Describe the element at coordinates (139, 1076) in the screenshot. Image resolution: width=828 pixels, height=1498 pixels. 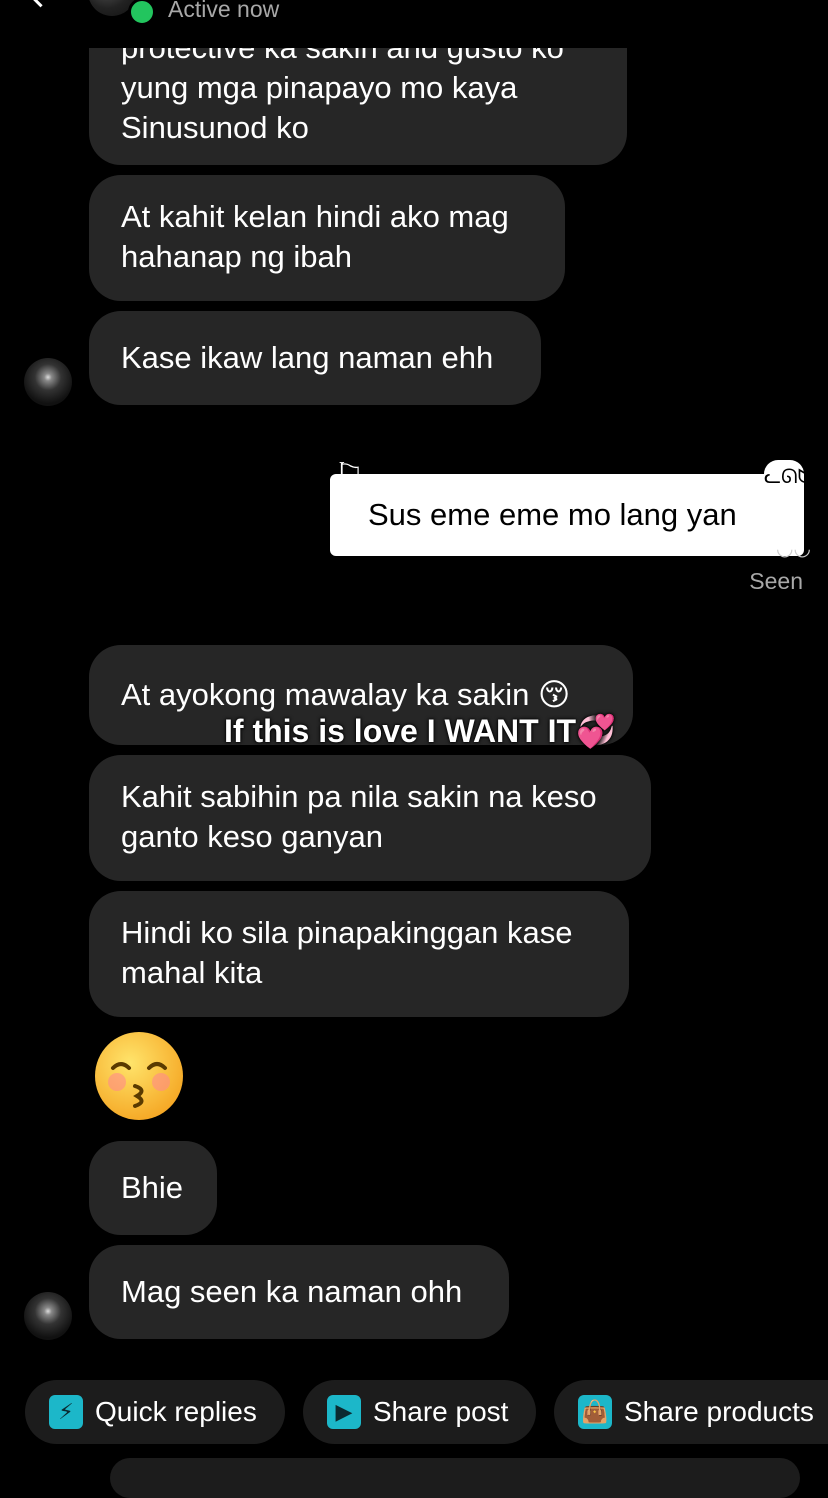
I see `kissing-face-emoji-icon` at that location.